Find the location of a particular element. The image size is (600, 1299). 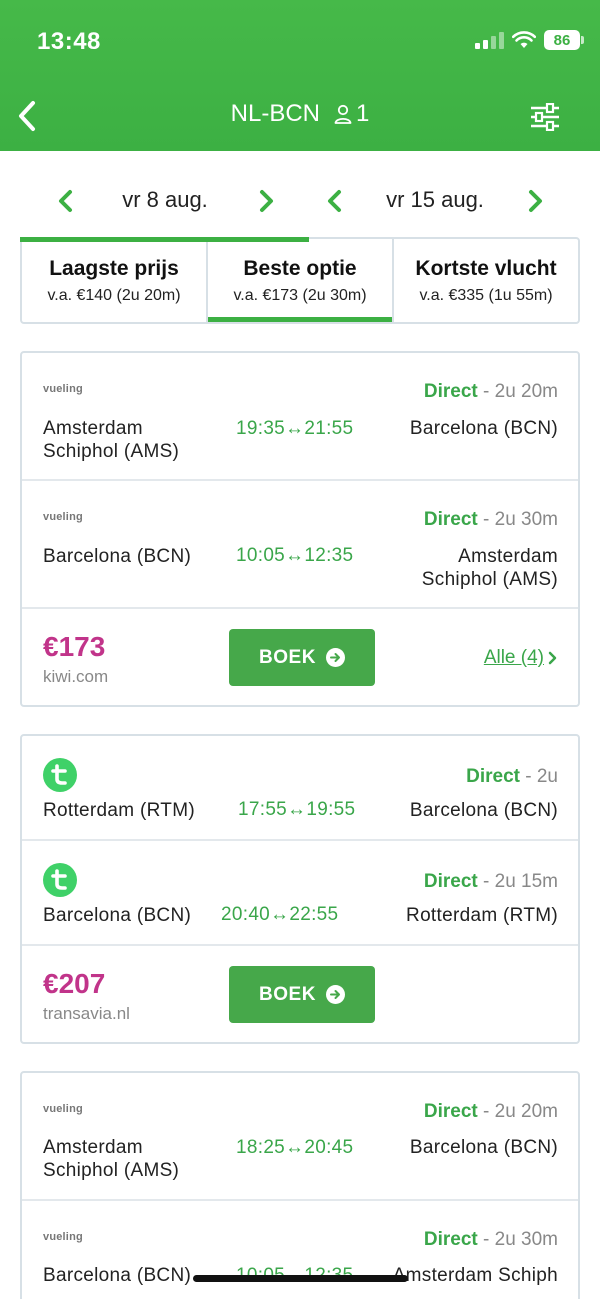

leg-times: 19:35↔21:55 is located at coordinates (295, 428).